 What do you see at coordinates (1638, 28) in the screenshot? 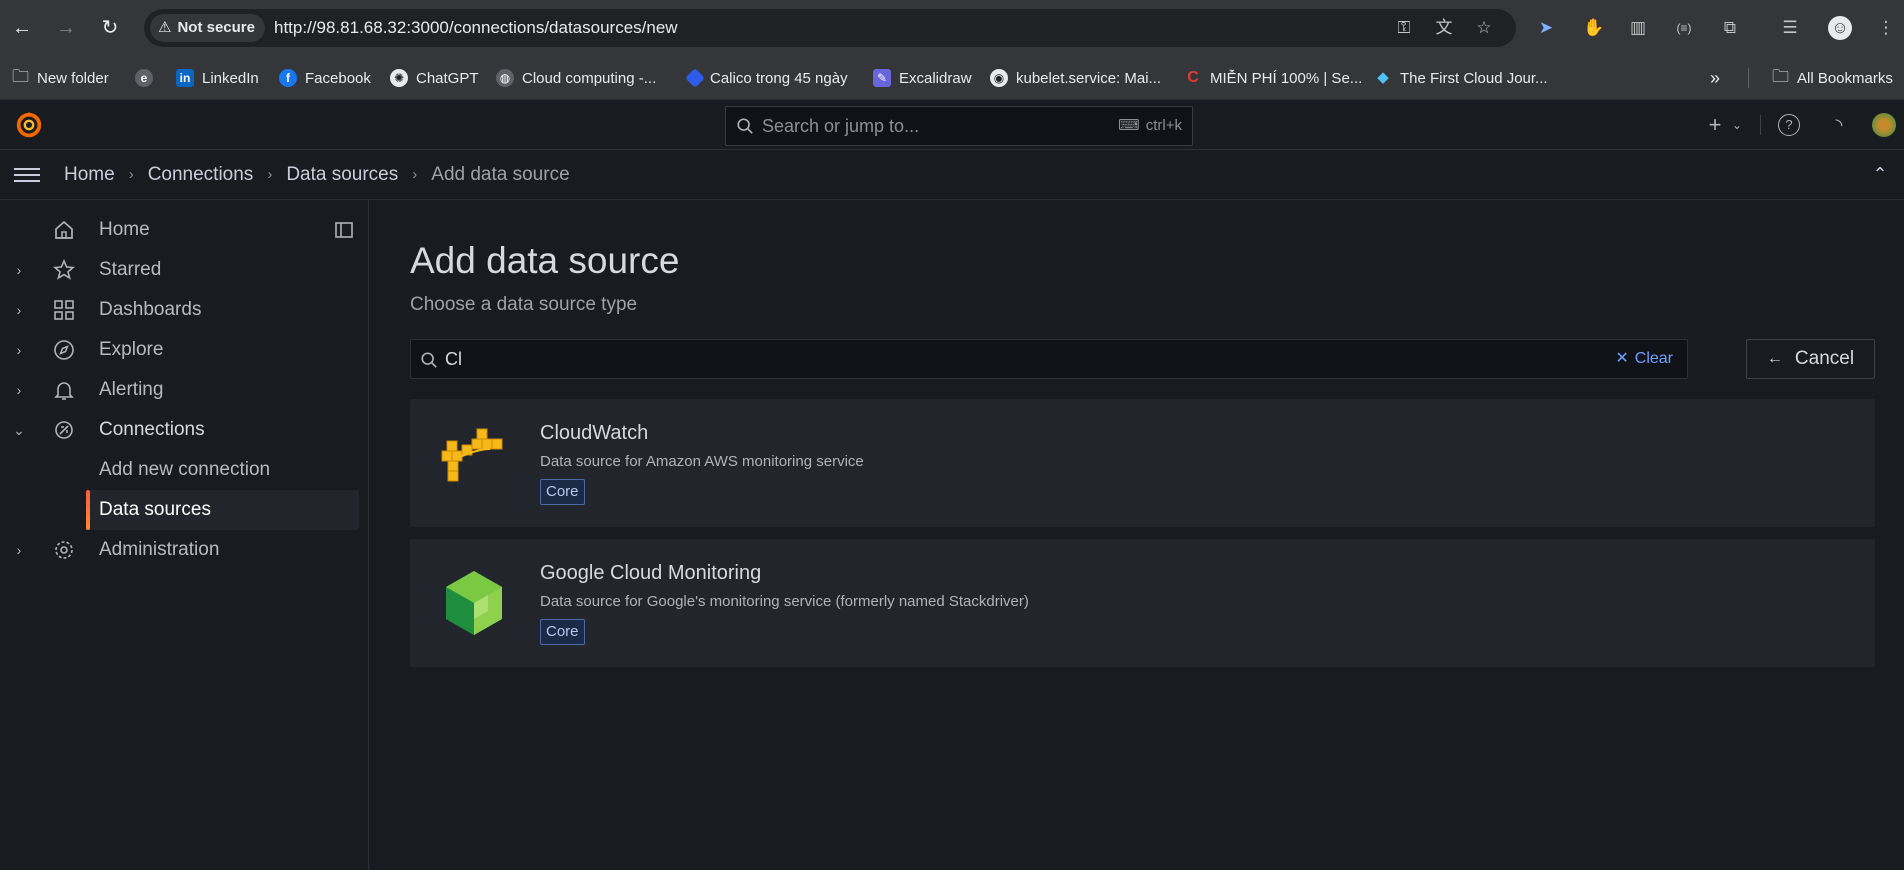
I see `reading-mode-icon: ▥` at bounding box center [1638, 28].